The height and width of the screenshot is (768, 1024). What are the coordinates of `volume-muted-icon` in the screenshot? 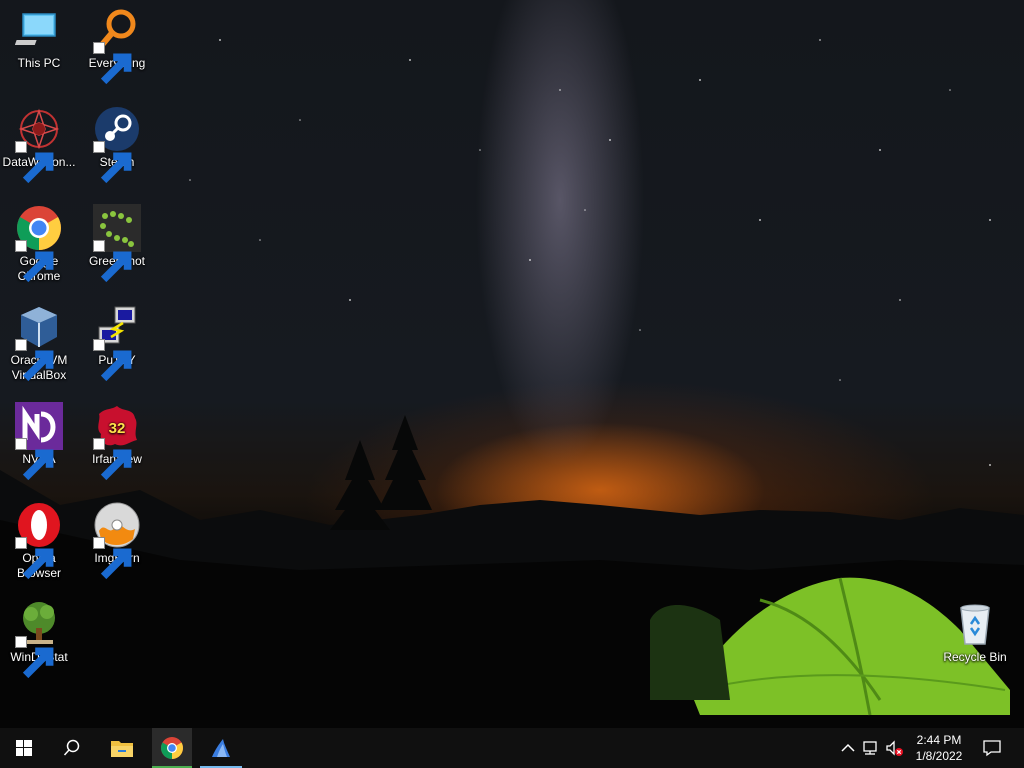 It's located at (894, 748).